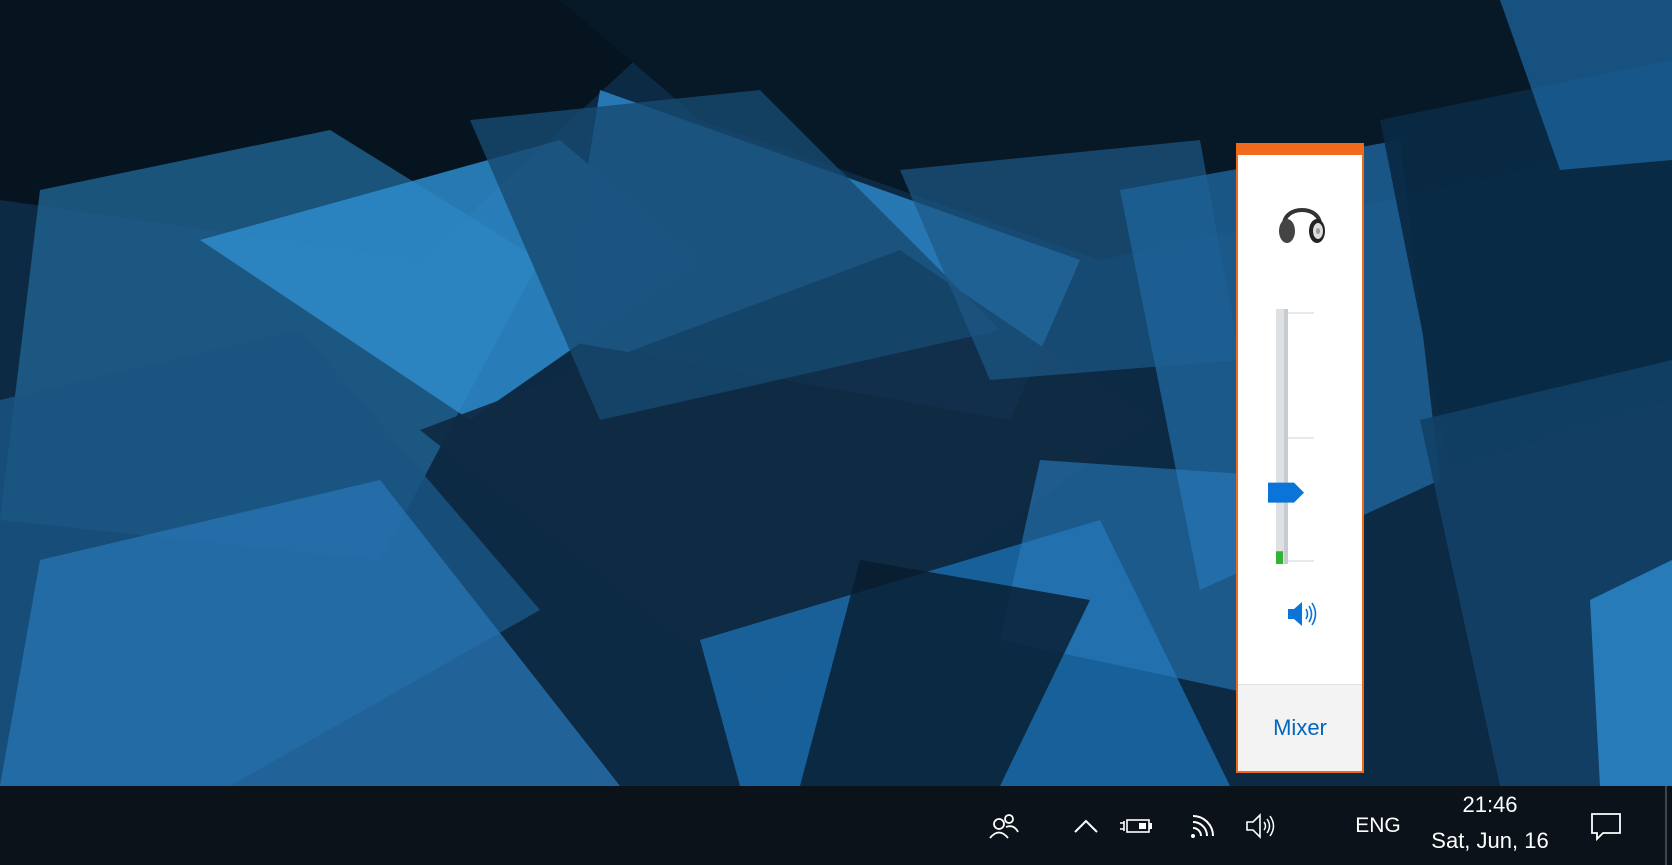 The height and width of the screenshot is (865, 1672). Describe the element at coordinates (1302, 221) in the screenshot. I see `headphones-icon` at that location.